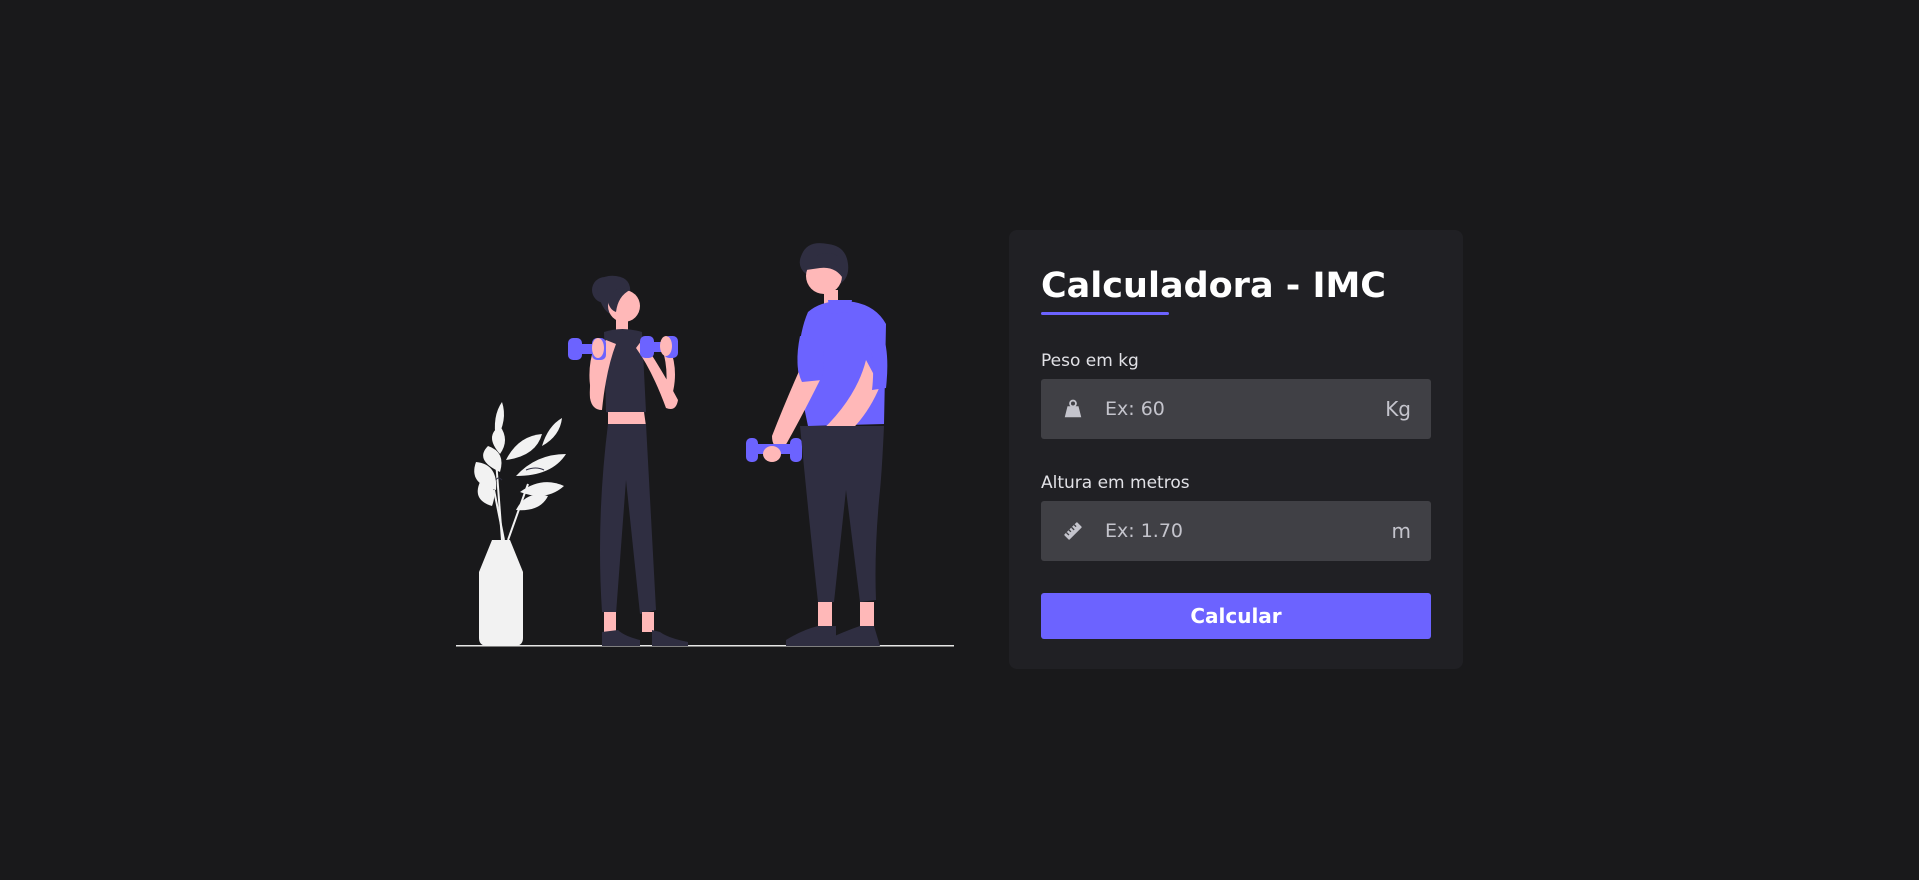  What do you see at coordinates (628, 460) in the screenshot?
I see `woman-figure` at bounding box center [628, 460].